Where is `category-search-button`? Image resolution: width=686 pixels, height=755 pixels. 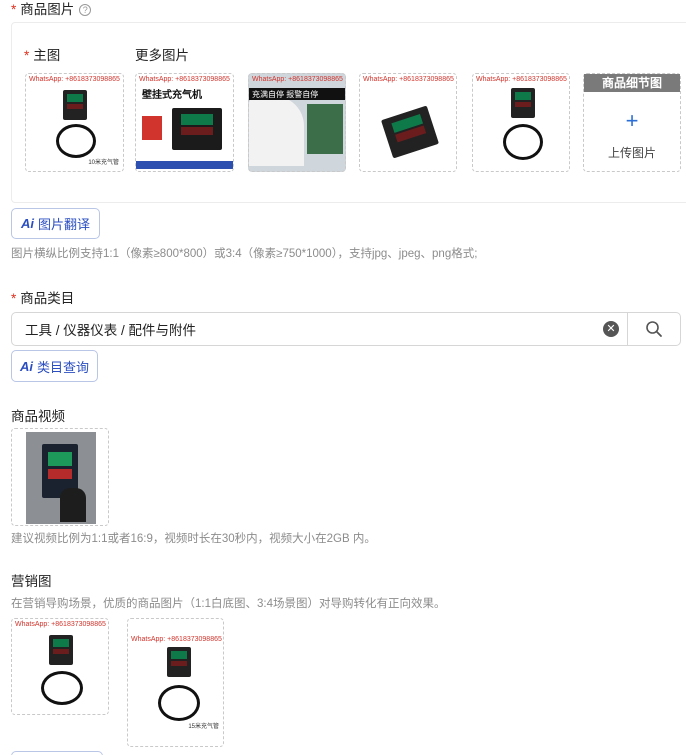 category-search-button is located at coordinates (653, 329).